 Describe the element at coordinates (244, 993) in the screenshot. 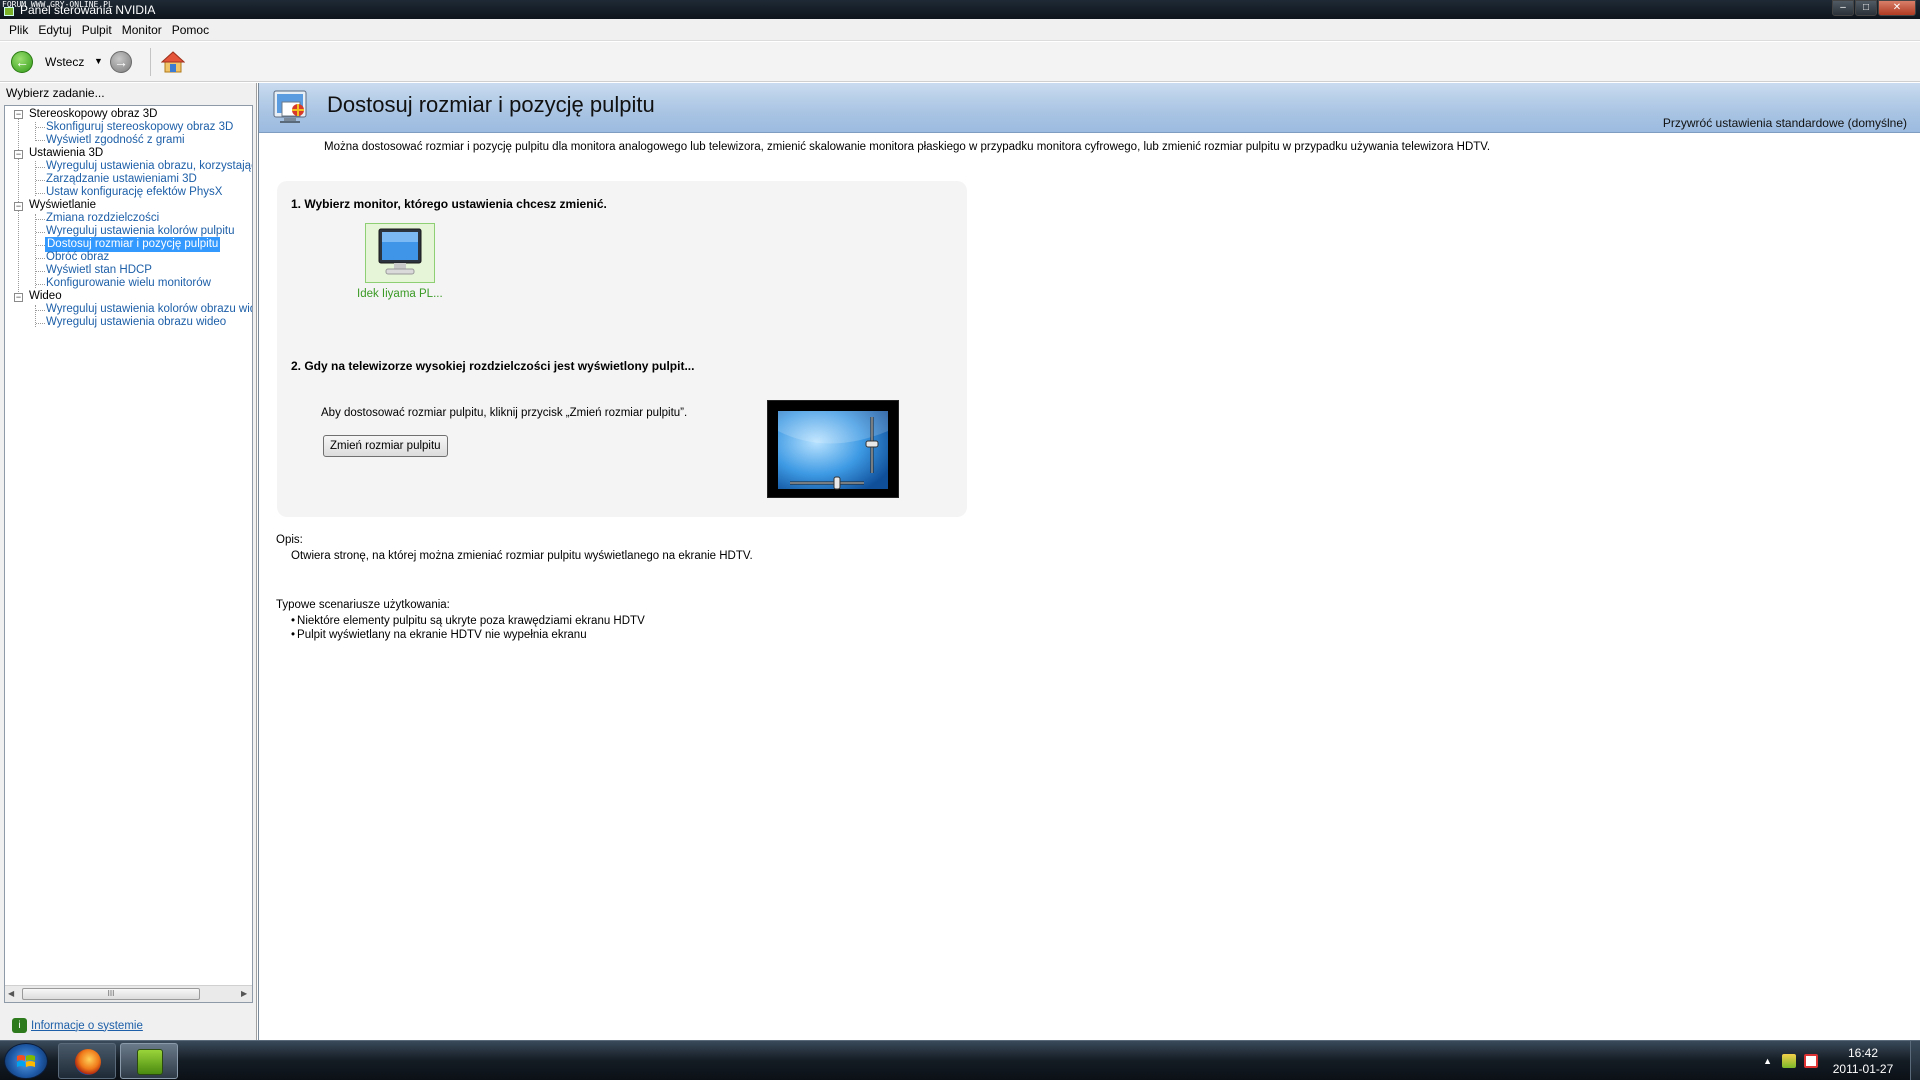

I see `scroll-right-icon: ▶` at that location.